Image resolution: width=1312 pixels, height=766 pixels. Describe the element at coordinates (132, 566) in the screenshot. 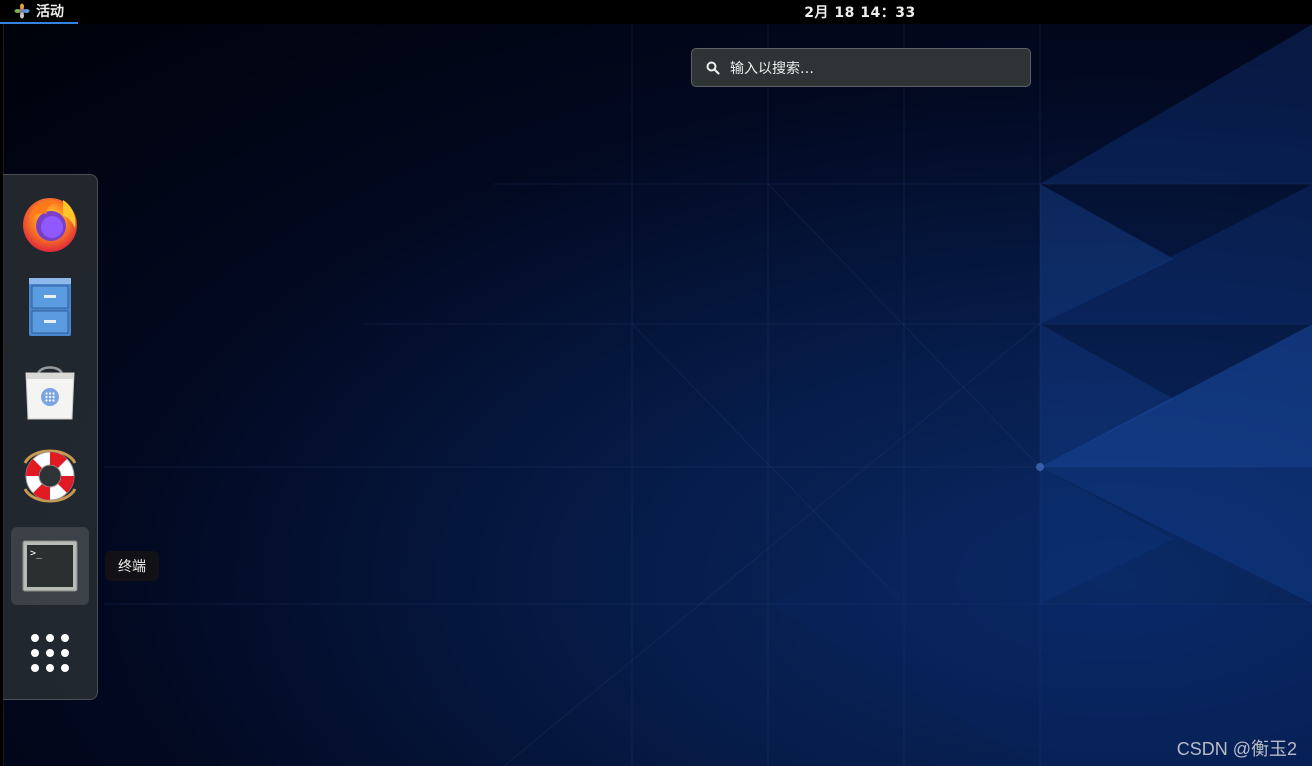

I see `terminal-tooltip: 终端` at that location.